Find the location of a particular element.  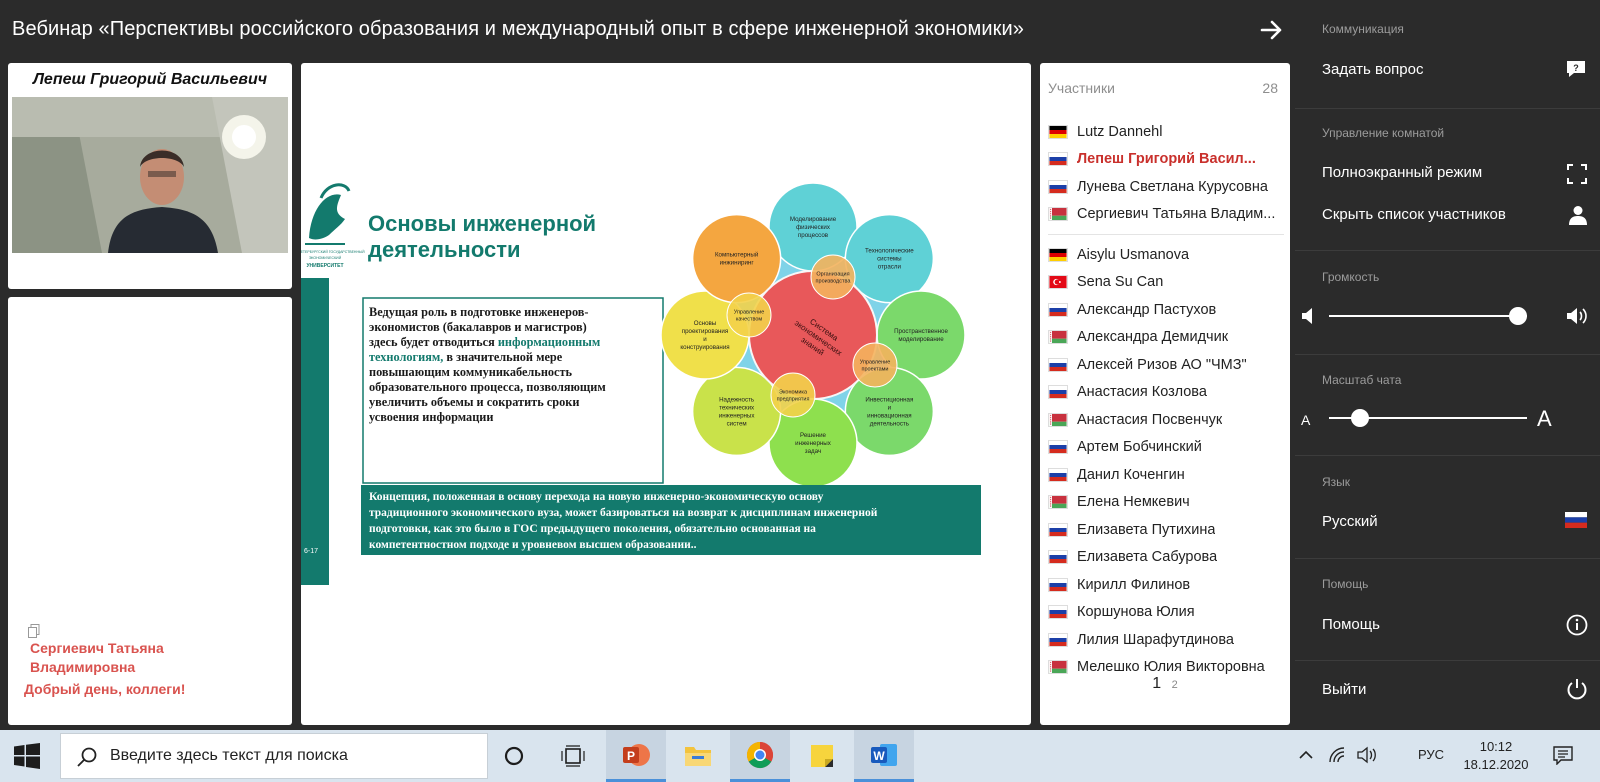

fullscreen-button: Полноэкранный режим is located at coordinates (1402, 172).